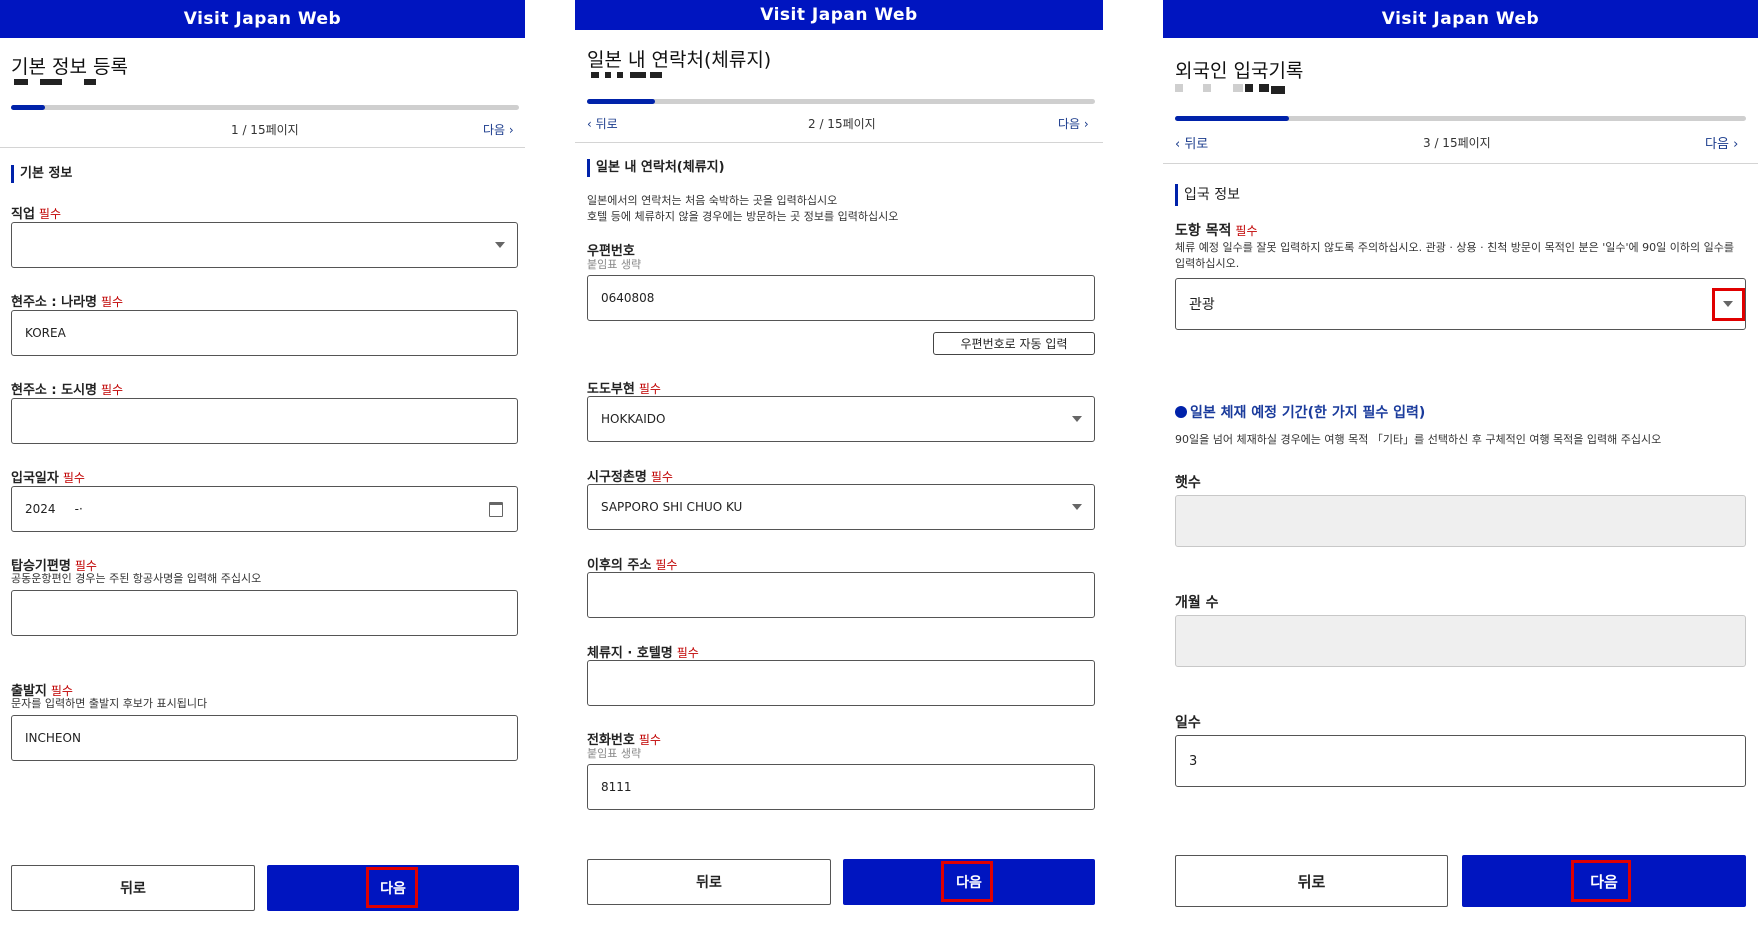 The width and height of the screenshot is (1758, 928). Describe the element at coordinates (45, 333) in the screenshot. I see `country-value: KOREA` at that location.